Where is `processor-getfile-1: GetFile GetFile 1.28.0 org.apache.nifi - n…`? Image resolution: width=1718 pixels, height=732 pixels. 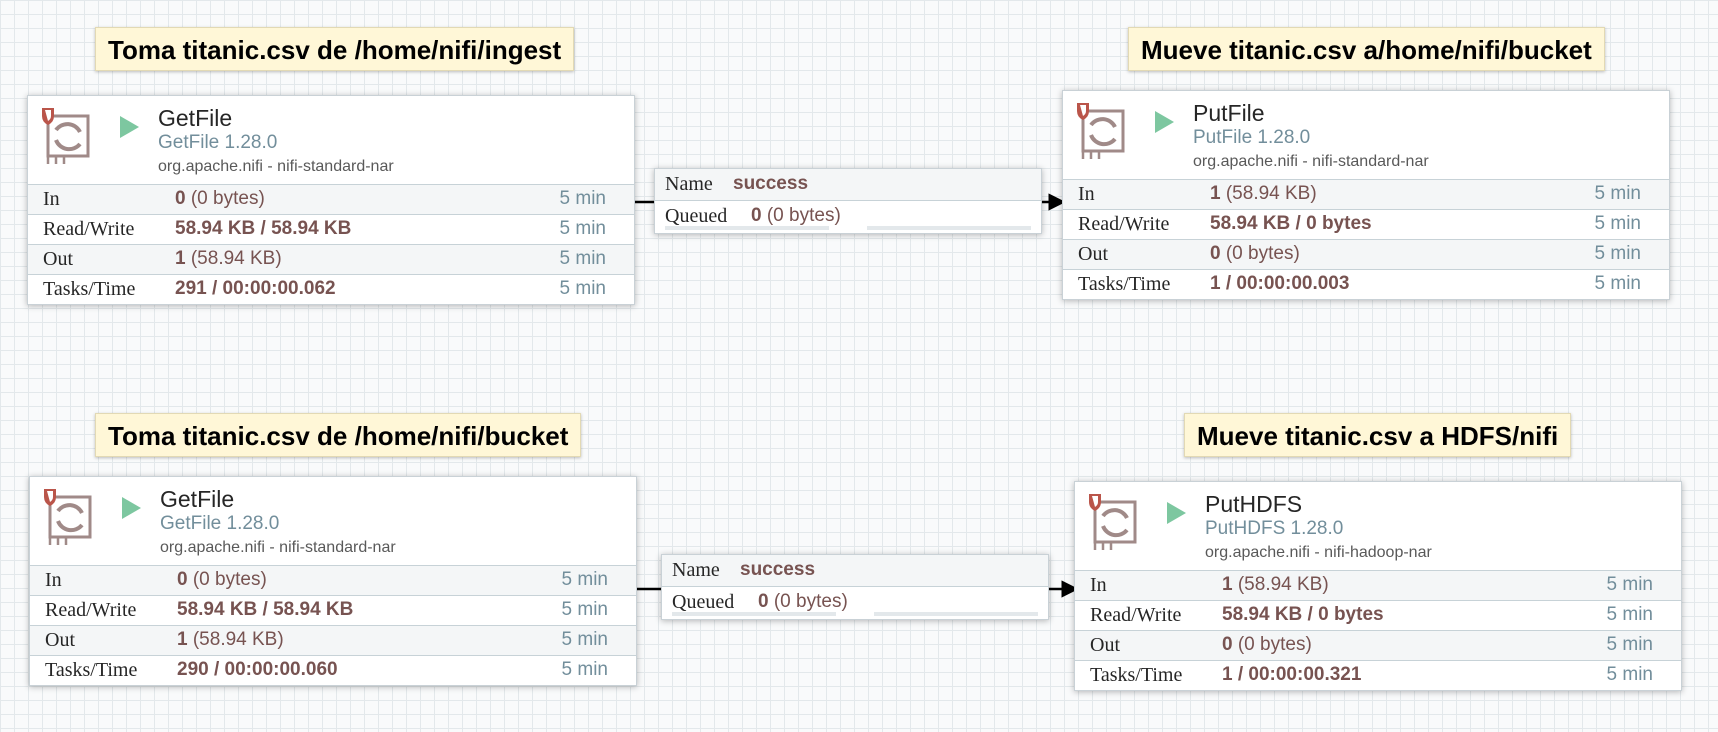 processor-getfile-1: GetFile GetFile 1.28.0 org.apache.nifi - n… is located at coordinates (331, 200).